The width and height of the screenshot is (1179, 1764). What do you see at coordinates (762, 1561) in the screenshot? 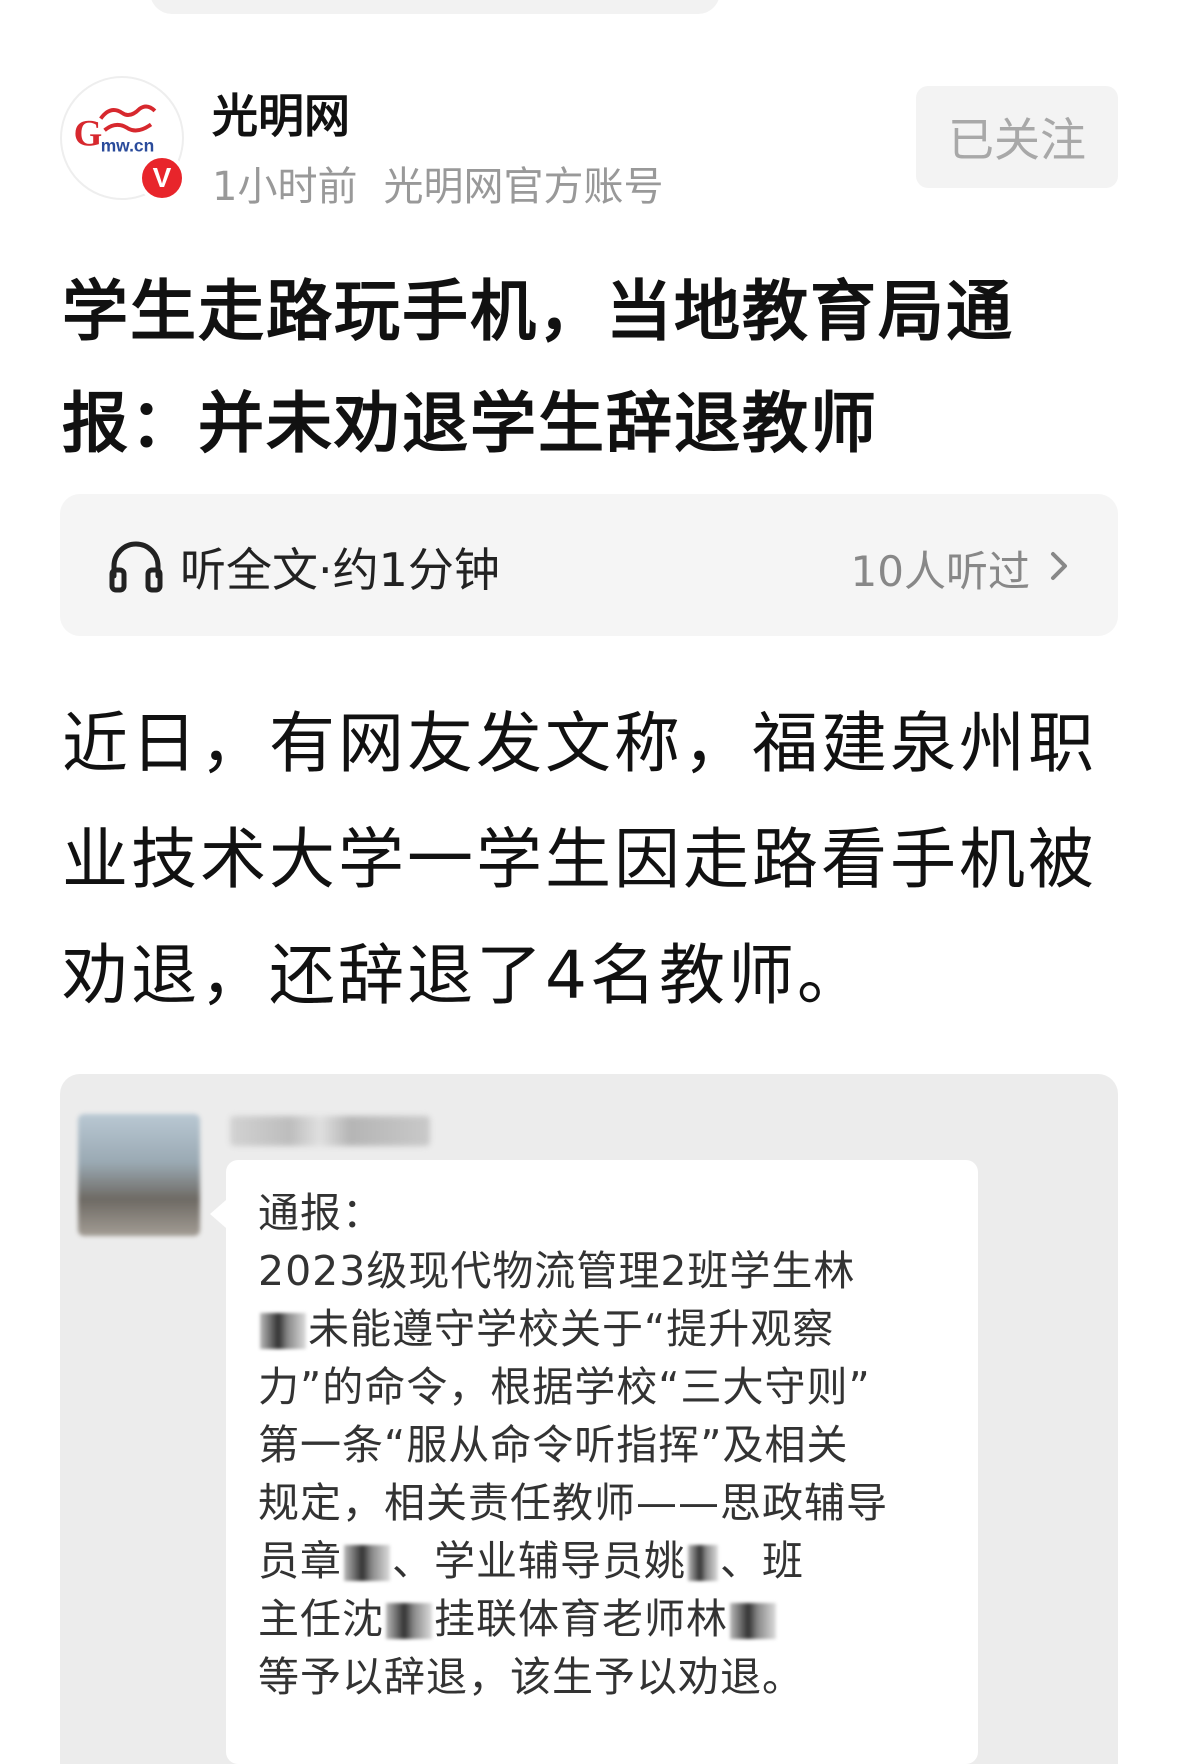
I see `notice-fragment: 、班` at bounding box center [762, 1561].